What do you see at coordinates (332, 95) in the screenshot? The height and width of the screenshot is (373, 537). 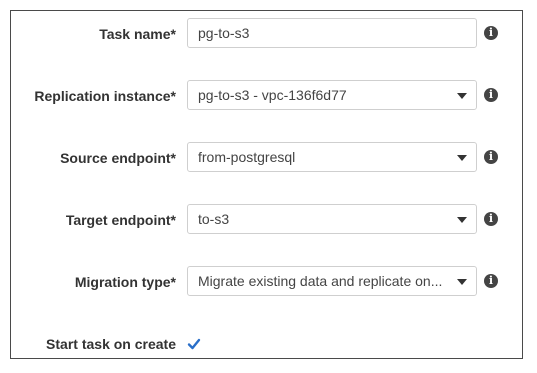 I see `replication-instance-select: pg-to-s3 - vpc-136f6d77` at bounding box center [332, 95].